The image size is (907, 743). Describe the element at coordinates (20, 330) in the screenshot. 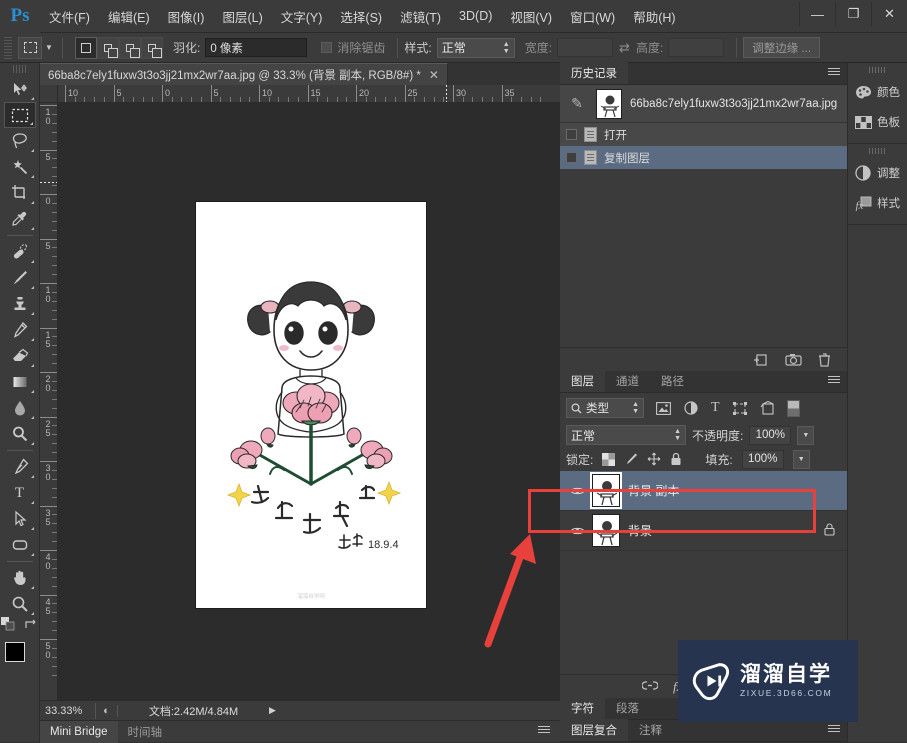

I see `history-brush-tool` at that location.